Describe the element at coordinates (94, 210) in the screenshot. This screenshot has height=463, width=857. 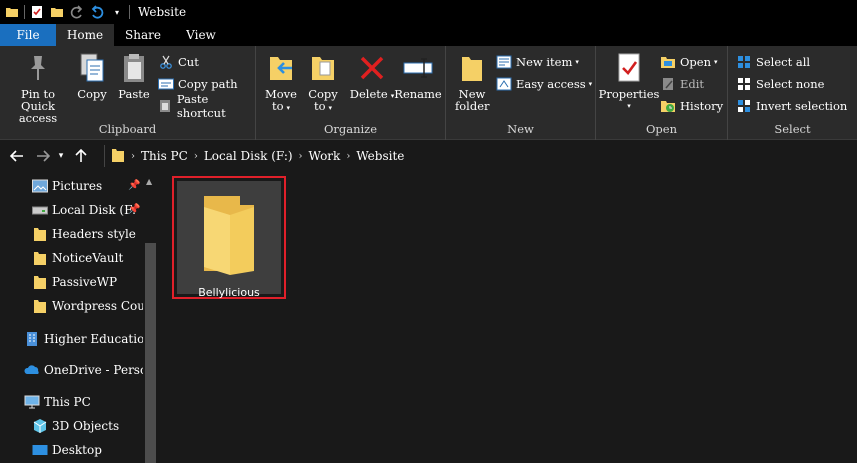
I see `nav-item-label: Local Disk (F:` at that location.